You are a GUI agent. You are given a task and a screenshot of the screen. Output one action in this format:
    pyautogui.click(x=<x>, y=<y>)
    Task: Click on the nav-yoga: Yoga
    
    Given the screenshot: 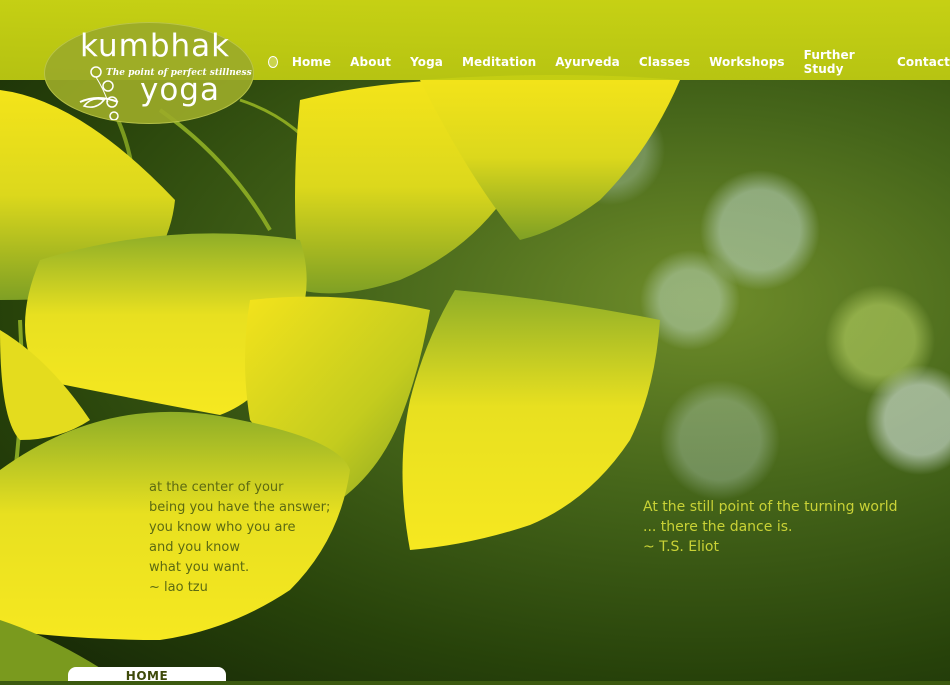 What is the action you would take?
    pyautogui.click(x=426, y=62)
    